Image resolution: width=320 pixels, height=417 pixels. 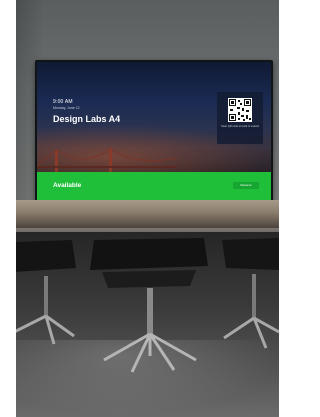 I want to click on image-border, so click(x=8, y=208).